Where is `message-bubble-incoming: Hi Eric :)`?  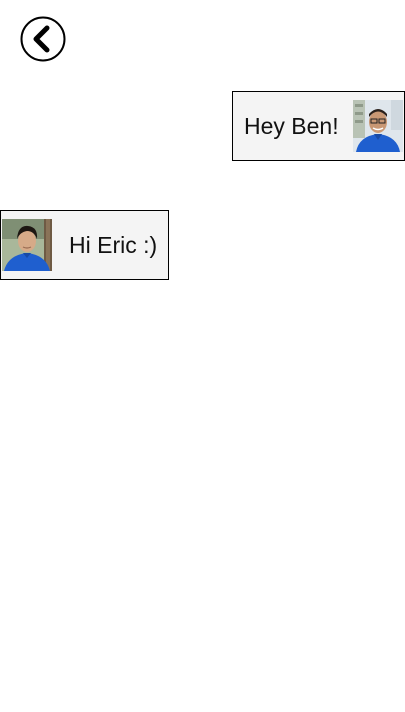
message-bubble-incoming: Hi Eric :) is located at coordinates (84, 245).